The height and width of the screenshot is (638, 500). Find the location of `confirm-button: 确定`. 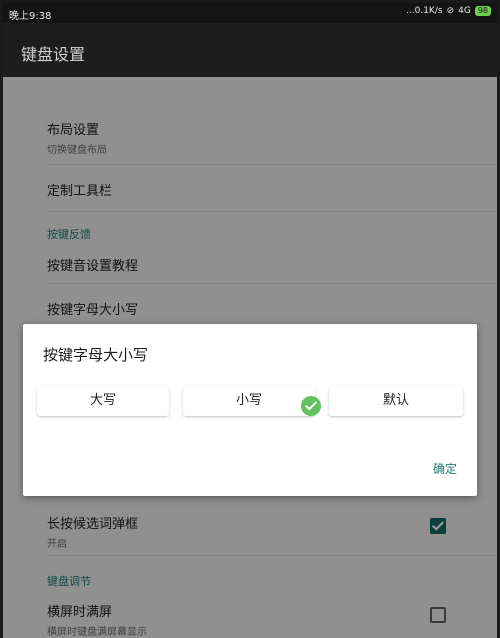

confirm-button: 确定 is located at coordinates (445, 468).